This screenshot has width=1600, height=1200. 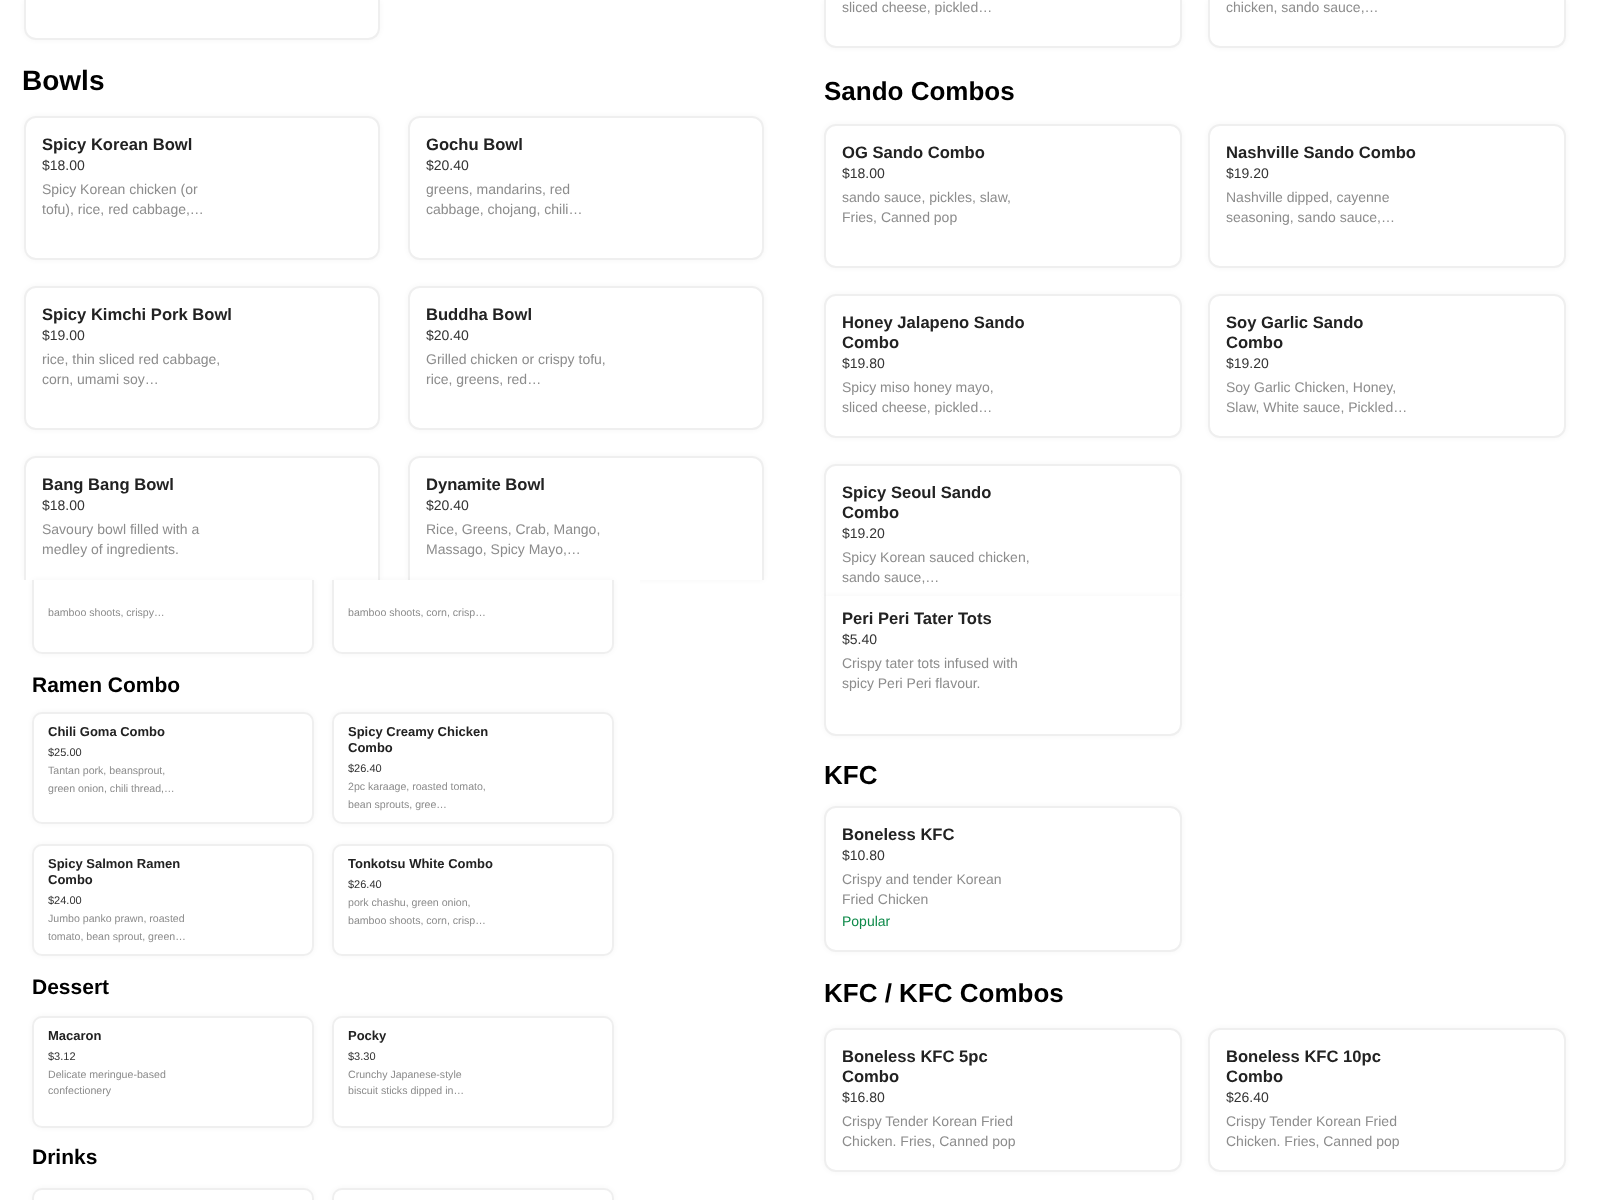 What do you see at coordinates (917, 618) in the screenshot?
I see `item-name: Peri Peri Tater Tots` at bounding box center [917, 618].